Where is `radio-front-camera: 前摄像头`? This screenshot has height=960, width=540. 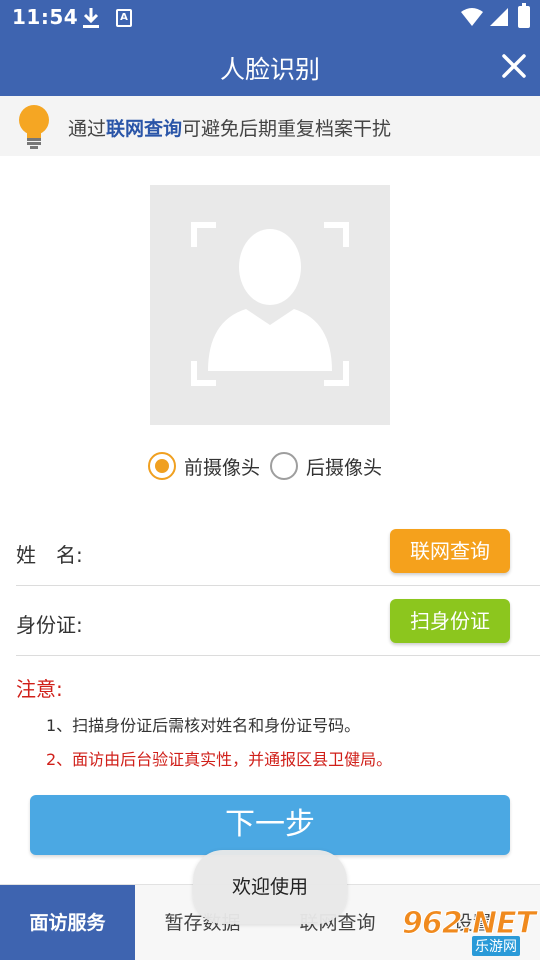 radio-front-camera: 前摄像头 is located at coordinates (204, 466).